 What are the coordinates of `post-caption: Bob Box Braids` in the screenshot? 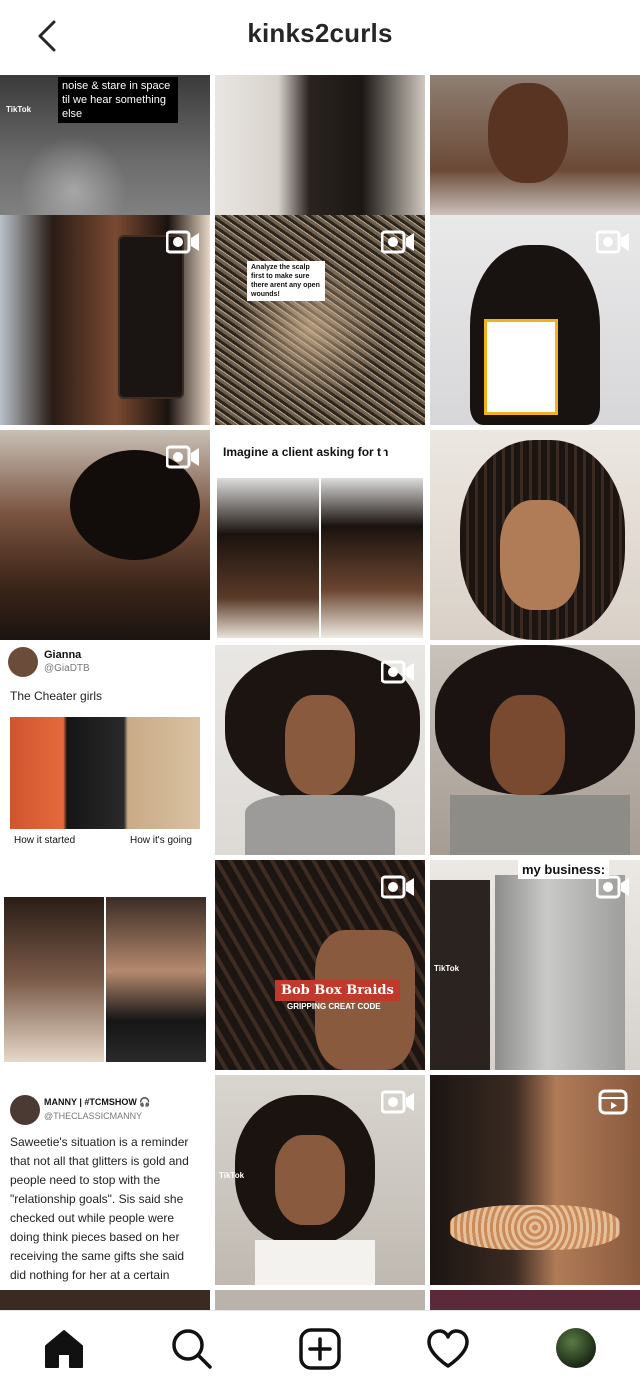 It's located at (337, 990).